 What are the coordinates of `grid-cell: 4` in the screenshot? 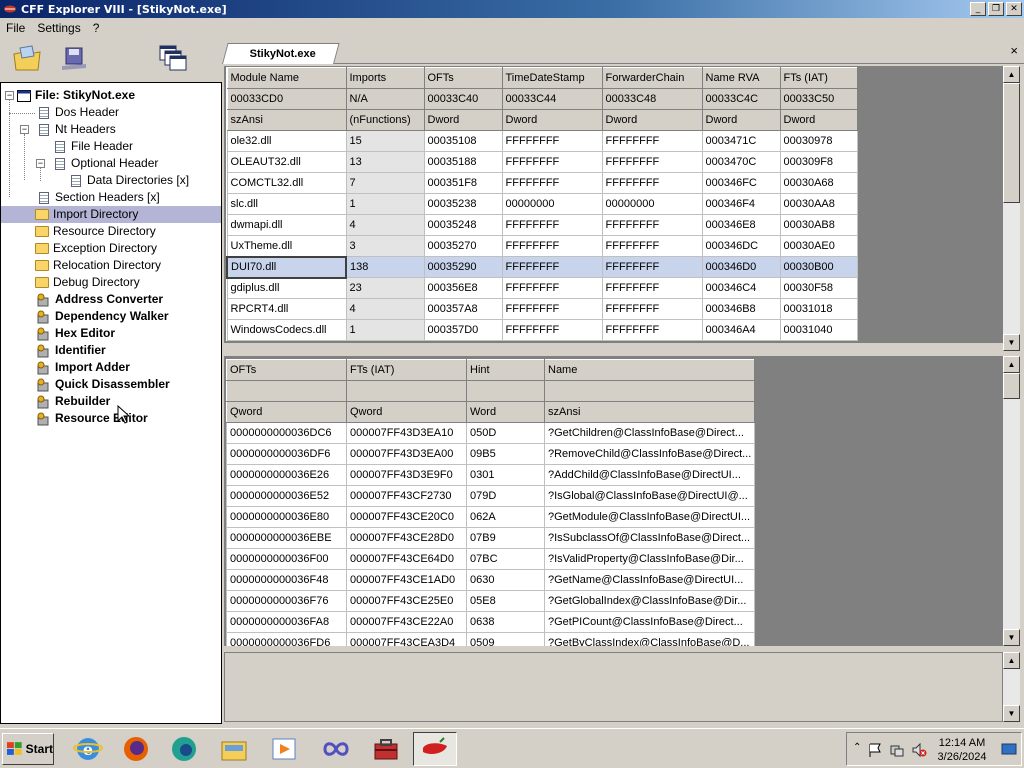 It's located at (385, 225).